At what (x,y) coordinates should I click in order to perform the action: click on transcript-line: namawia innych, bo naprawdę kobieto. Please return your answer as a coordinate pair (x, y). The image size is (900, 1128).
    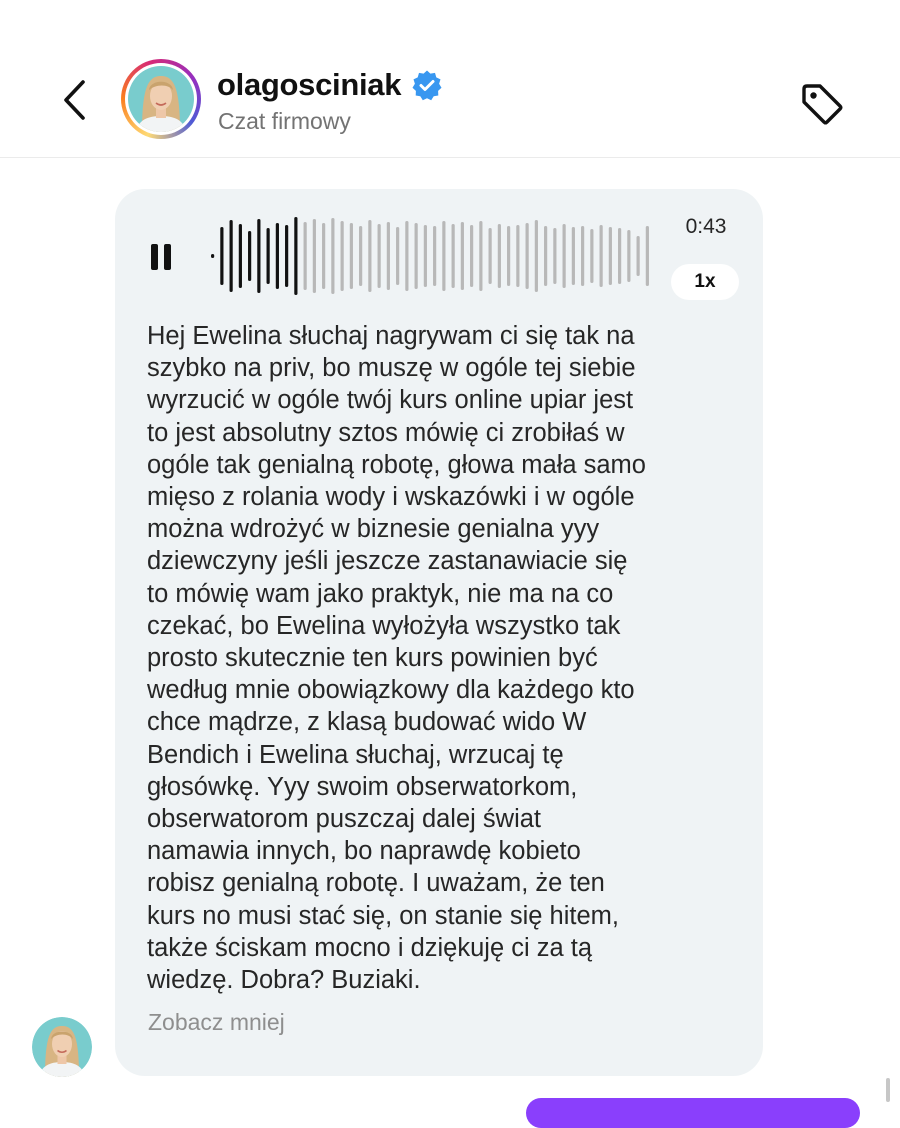
    Looking at the image, I should click on (364, 851).